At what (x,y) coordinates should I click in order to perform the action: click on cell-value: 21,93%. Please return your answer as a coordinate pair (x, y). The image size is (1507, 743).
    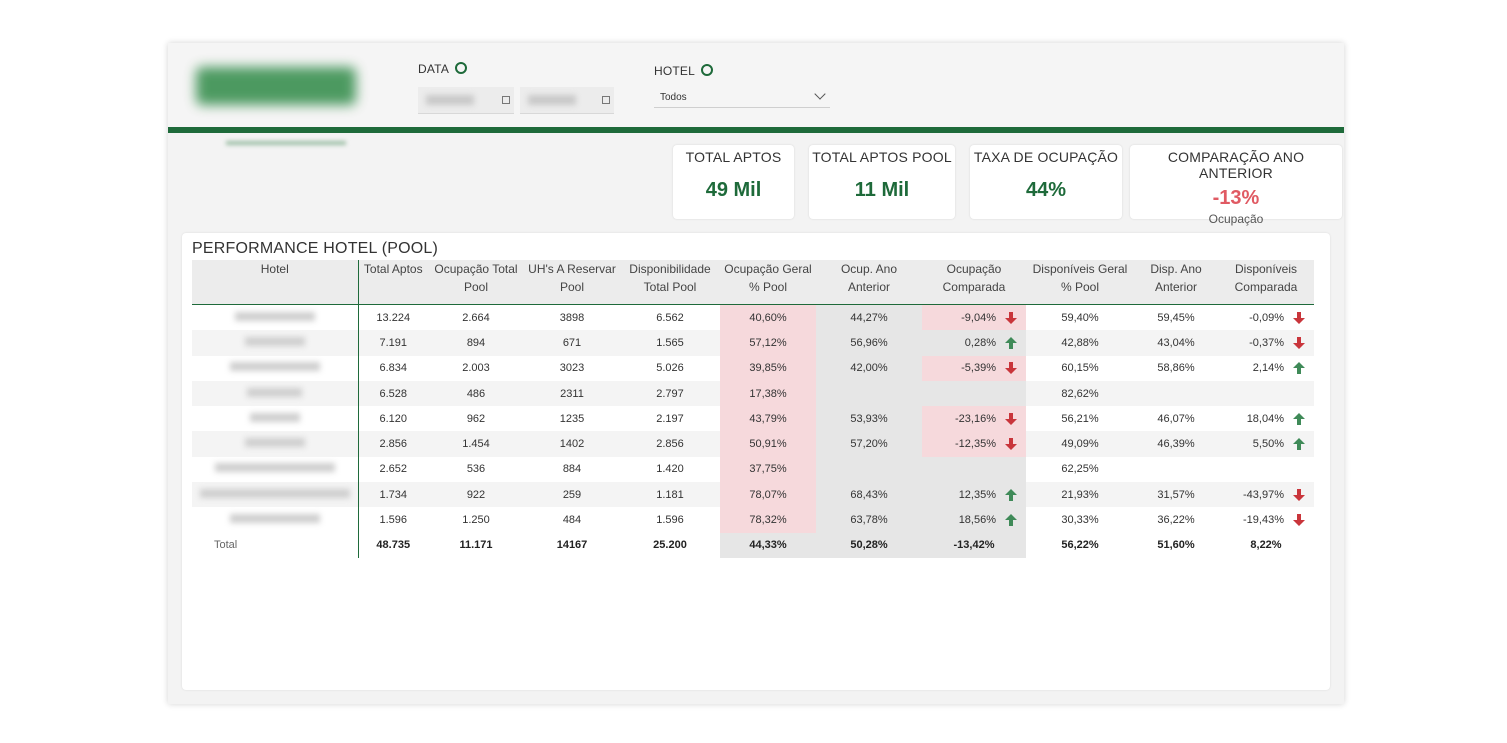
    Looking at the image, I should click on (1080, 494).